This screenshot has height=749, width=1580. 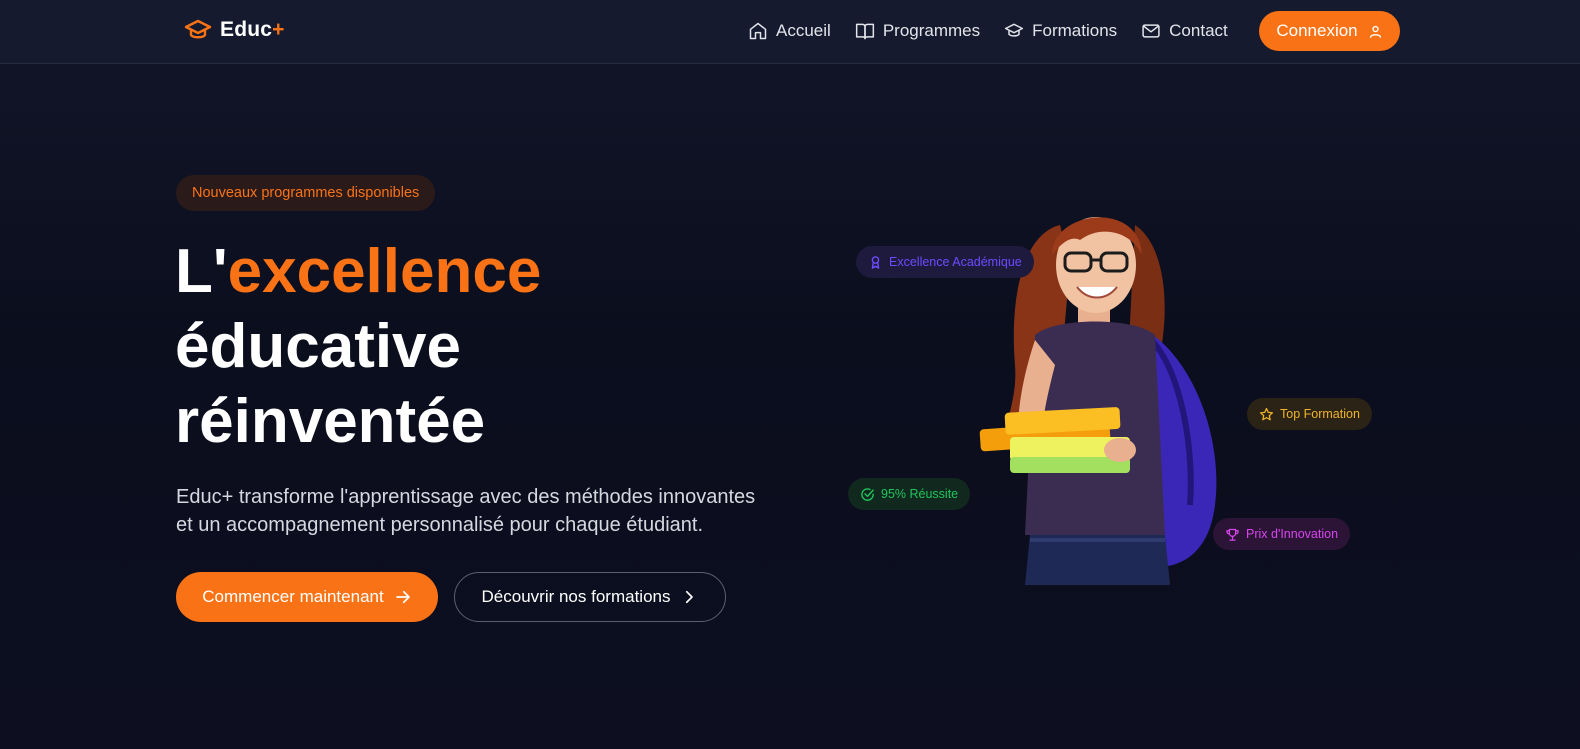 I want to click on nav-item-programmes: Programmes, so click(x=917, y=31).